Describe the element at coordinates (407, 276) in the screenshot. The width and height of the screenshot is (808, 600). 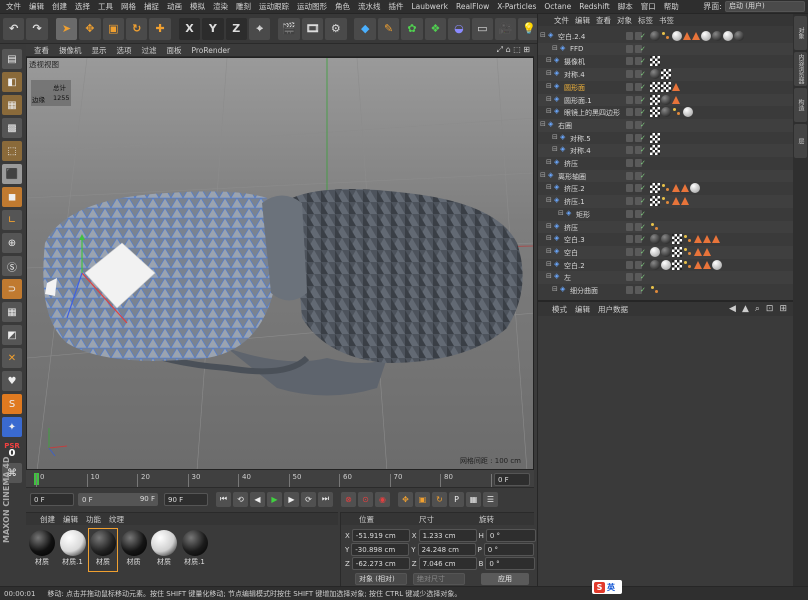
I see `right-lens` at that location.